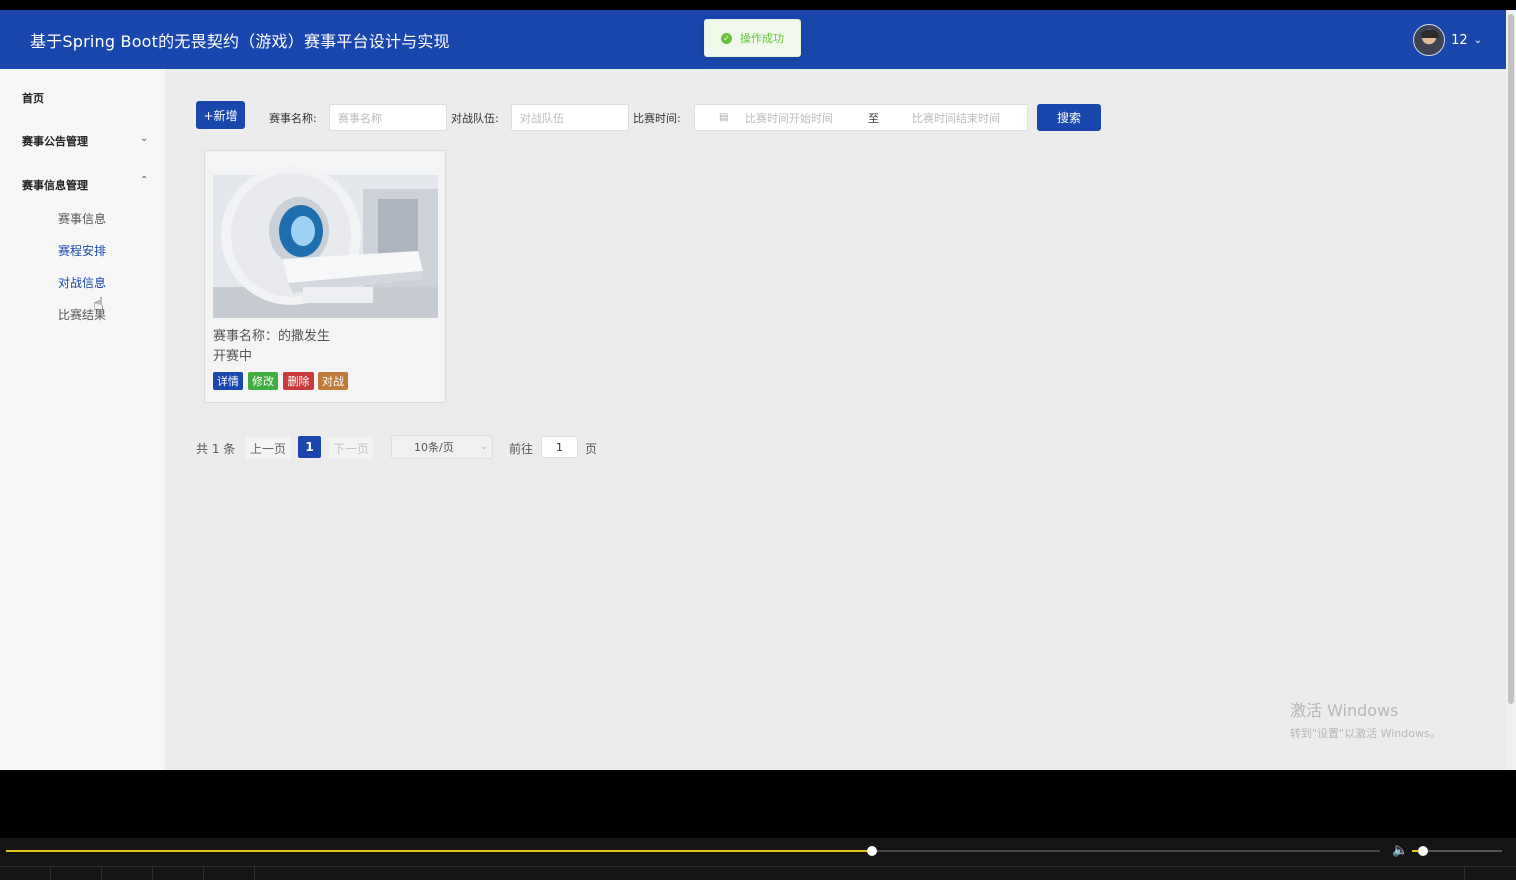  I want to click on start-date-placeholder: 比赛时间开始时间, so click(789, 118).